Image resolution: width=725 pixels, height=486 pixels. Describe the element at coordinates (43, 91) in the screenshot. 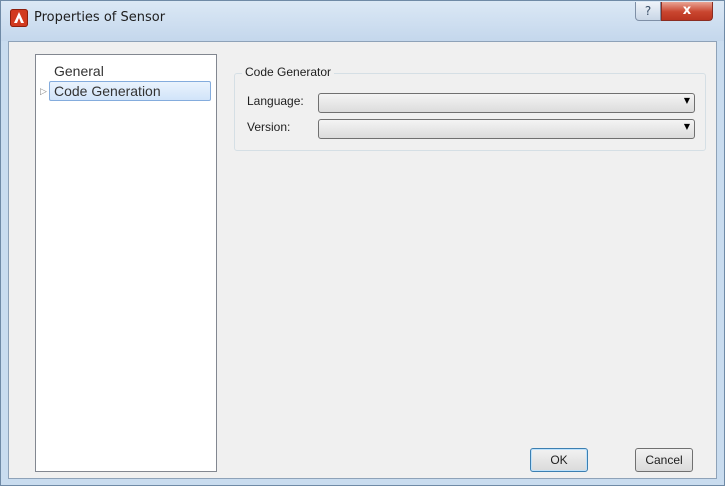

I see `expand-arrow-icon: ▷` at that location.